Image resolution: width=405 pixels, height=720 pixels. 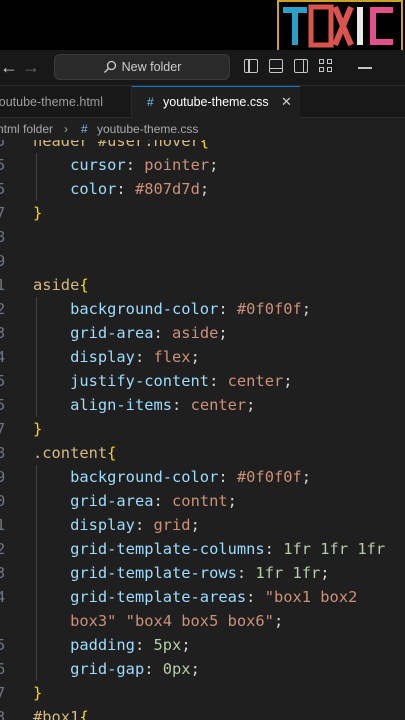 I want to click on toggle-secondary-sidebar-icon, so click(x=301, y=66).